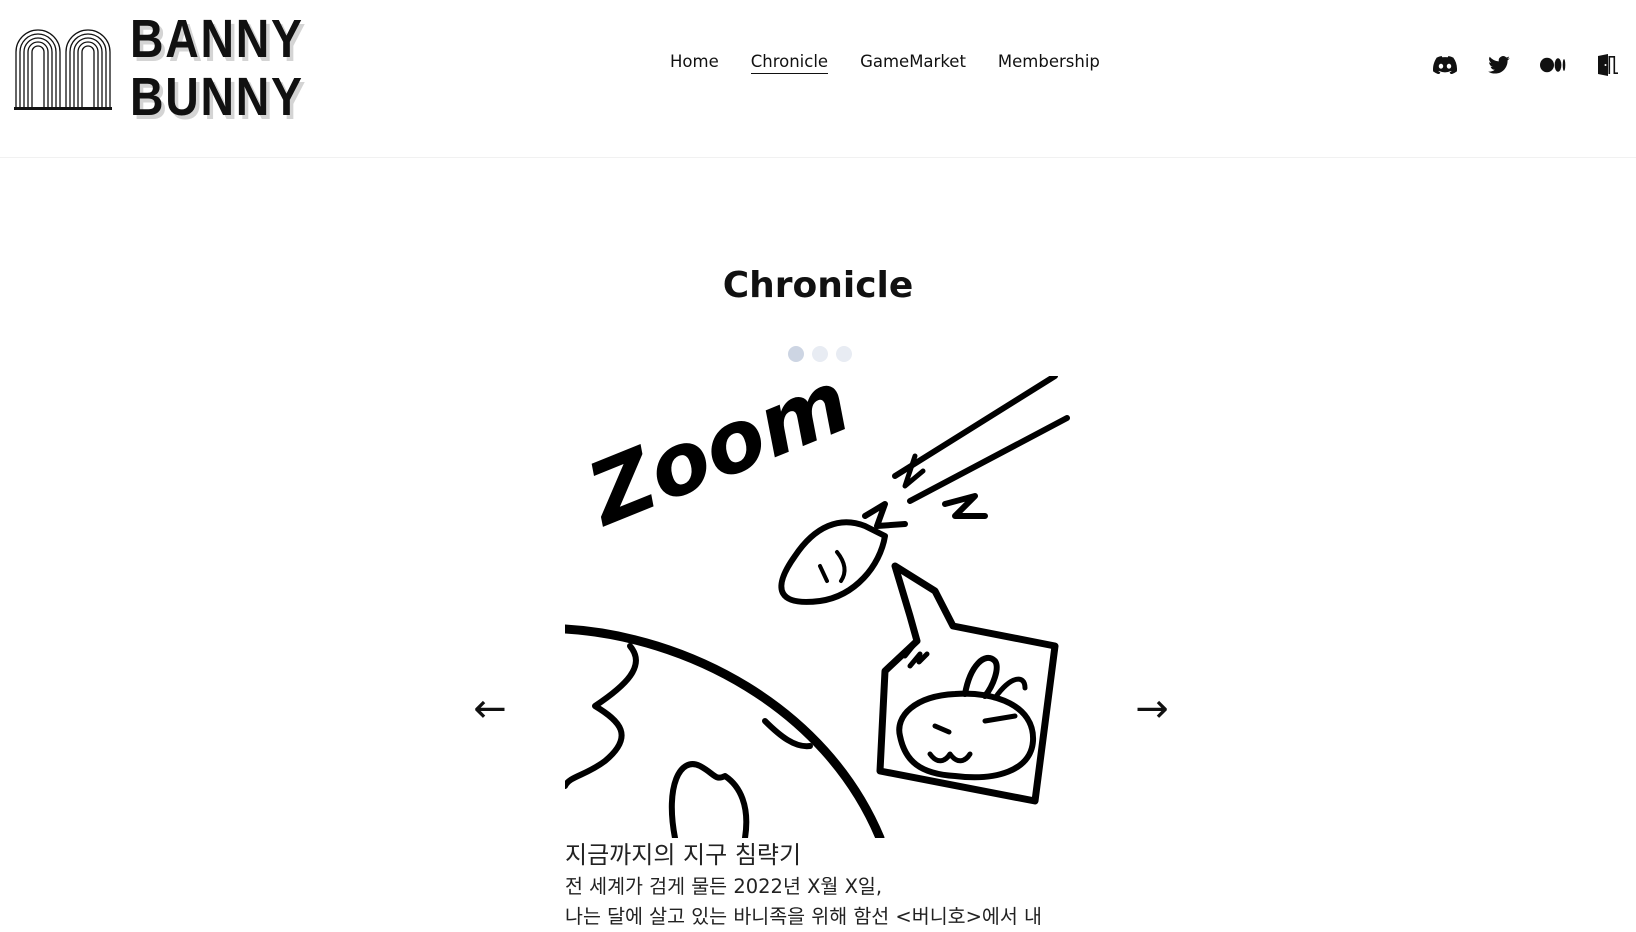  Describe the element at coordinates (217, 97) in the screenshot. I see `brand-line-2: BUNNY` at that location.